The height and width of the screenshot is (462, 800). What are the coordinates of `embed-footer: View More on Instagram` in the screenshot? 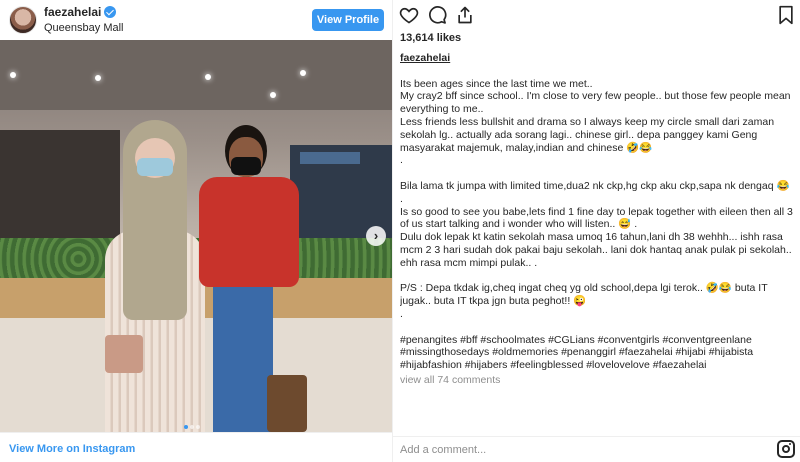 It's located at (196, 447).